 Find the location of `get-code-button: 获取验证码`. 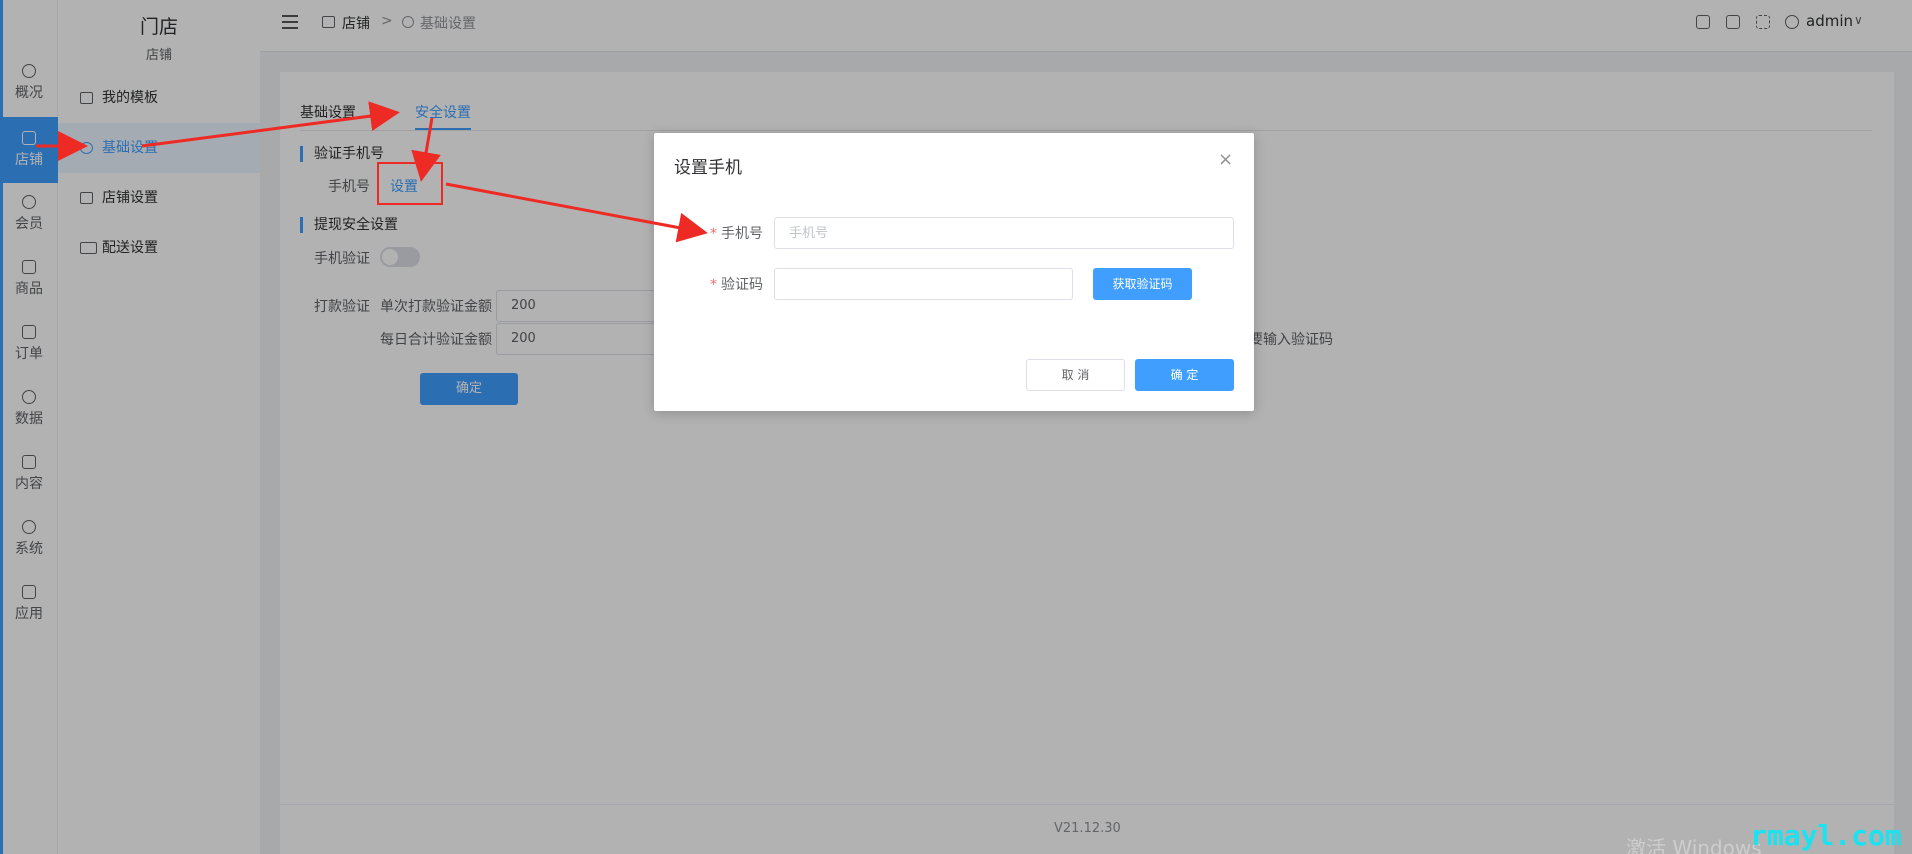

get-code-button: 获取验证码 is located at coordinates (1142, 284).